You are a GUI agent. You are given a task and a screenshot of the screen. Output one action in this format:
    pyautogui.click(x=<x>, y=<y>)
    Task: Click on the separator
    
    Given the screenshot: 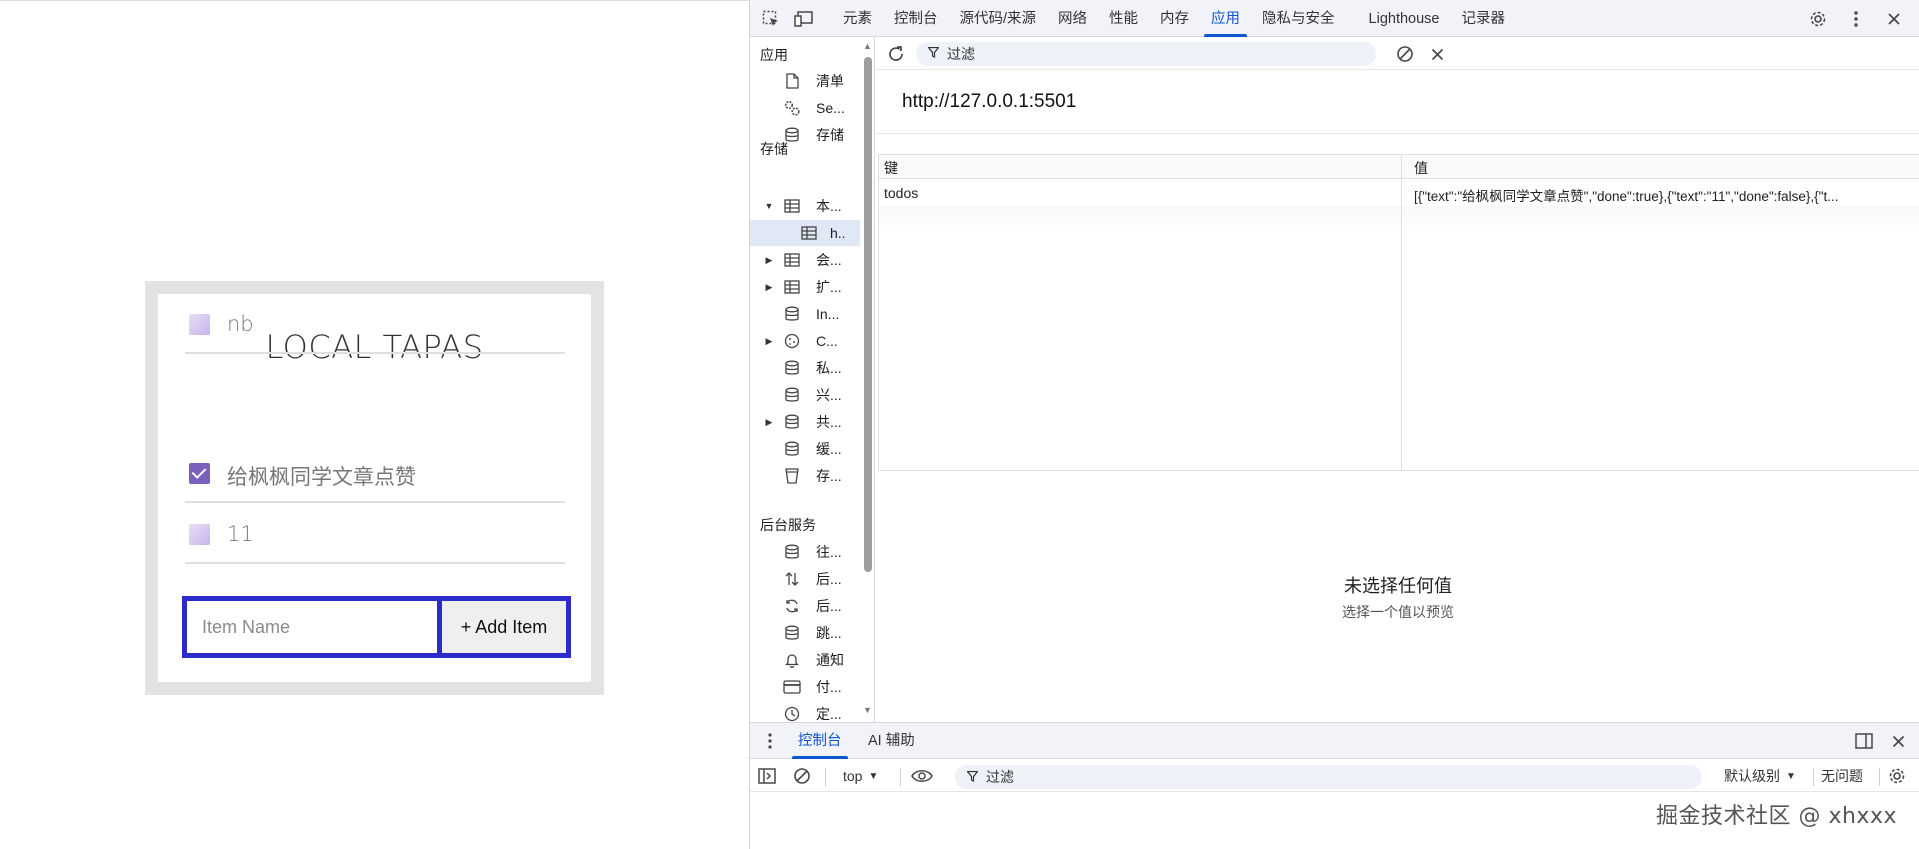 What is the action you would take?
    pyautogui.click(x=1879, y=777)
    